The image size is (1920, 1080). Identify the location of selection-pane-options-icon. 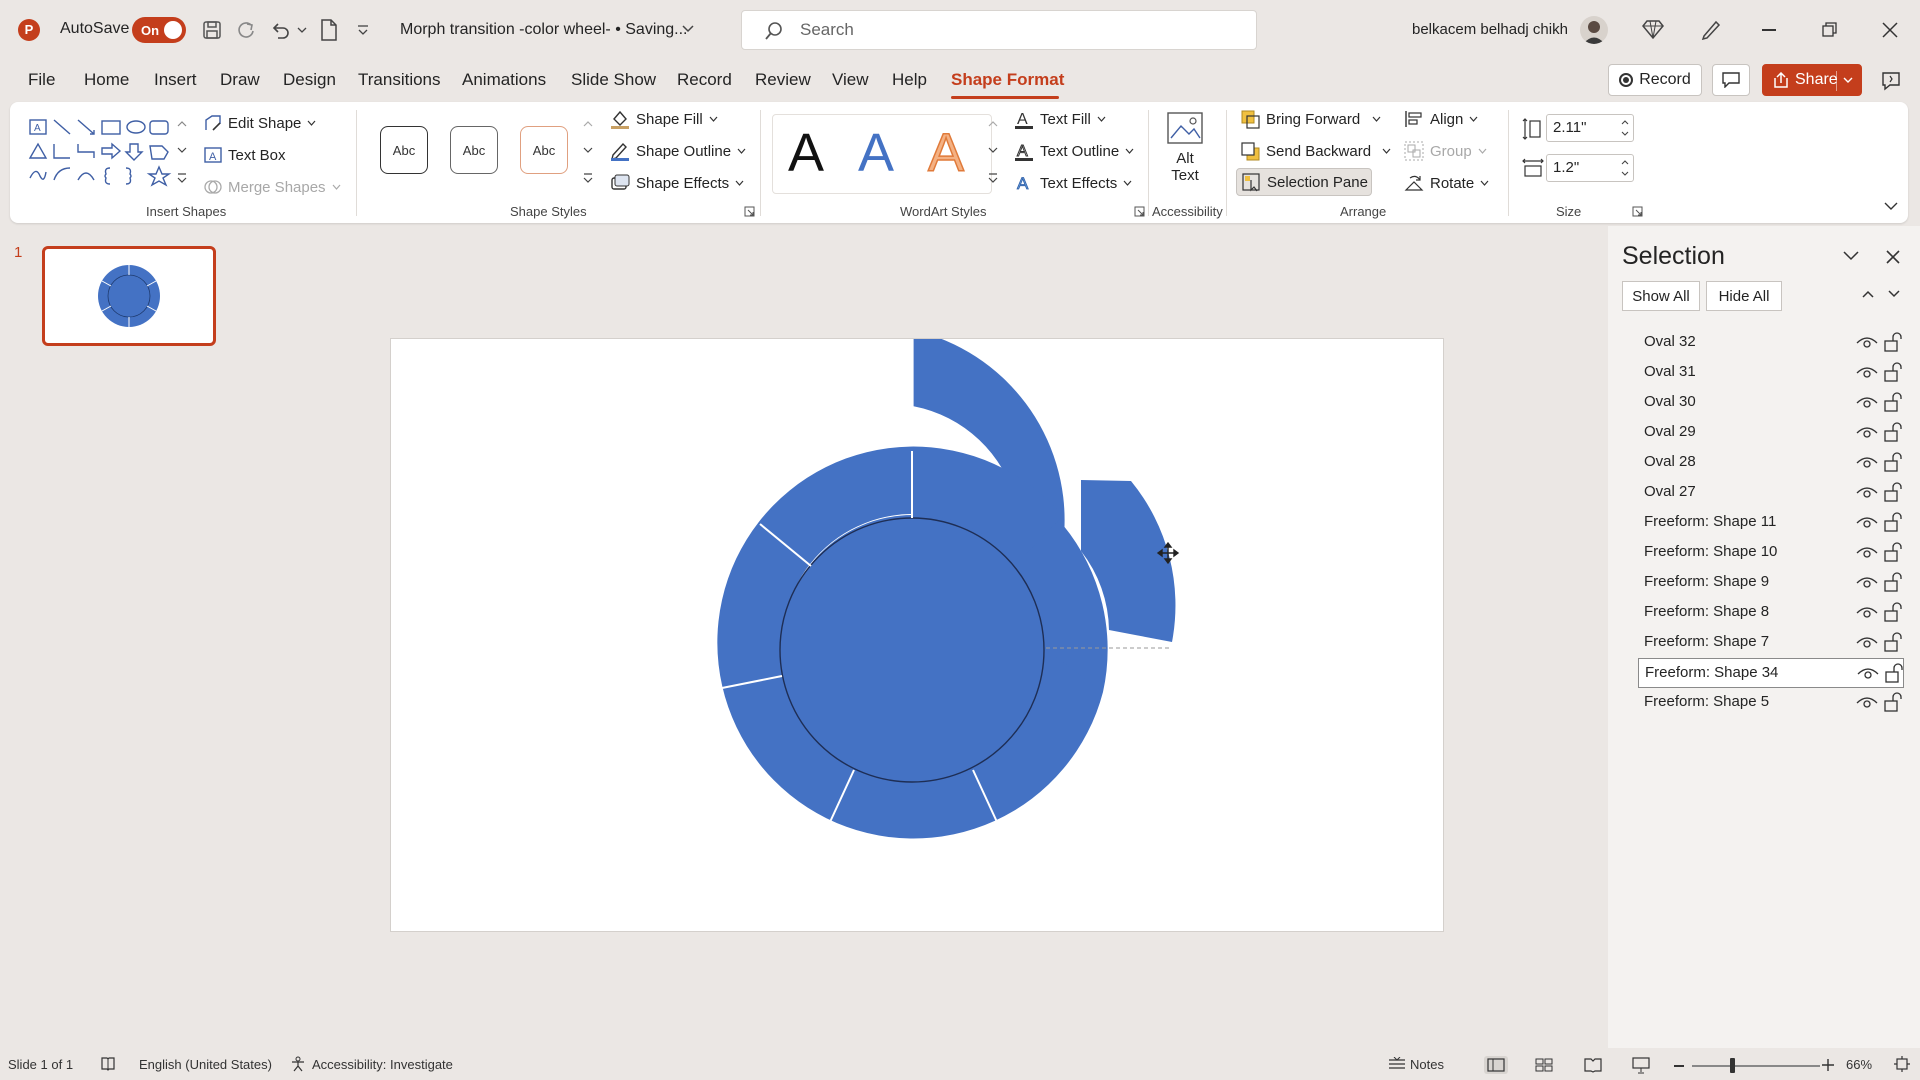
(1851, 256).